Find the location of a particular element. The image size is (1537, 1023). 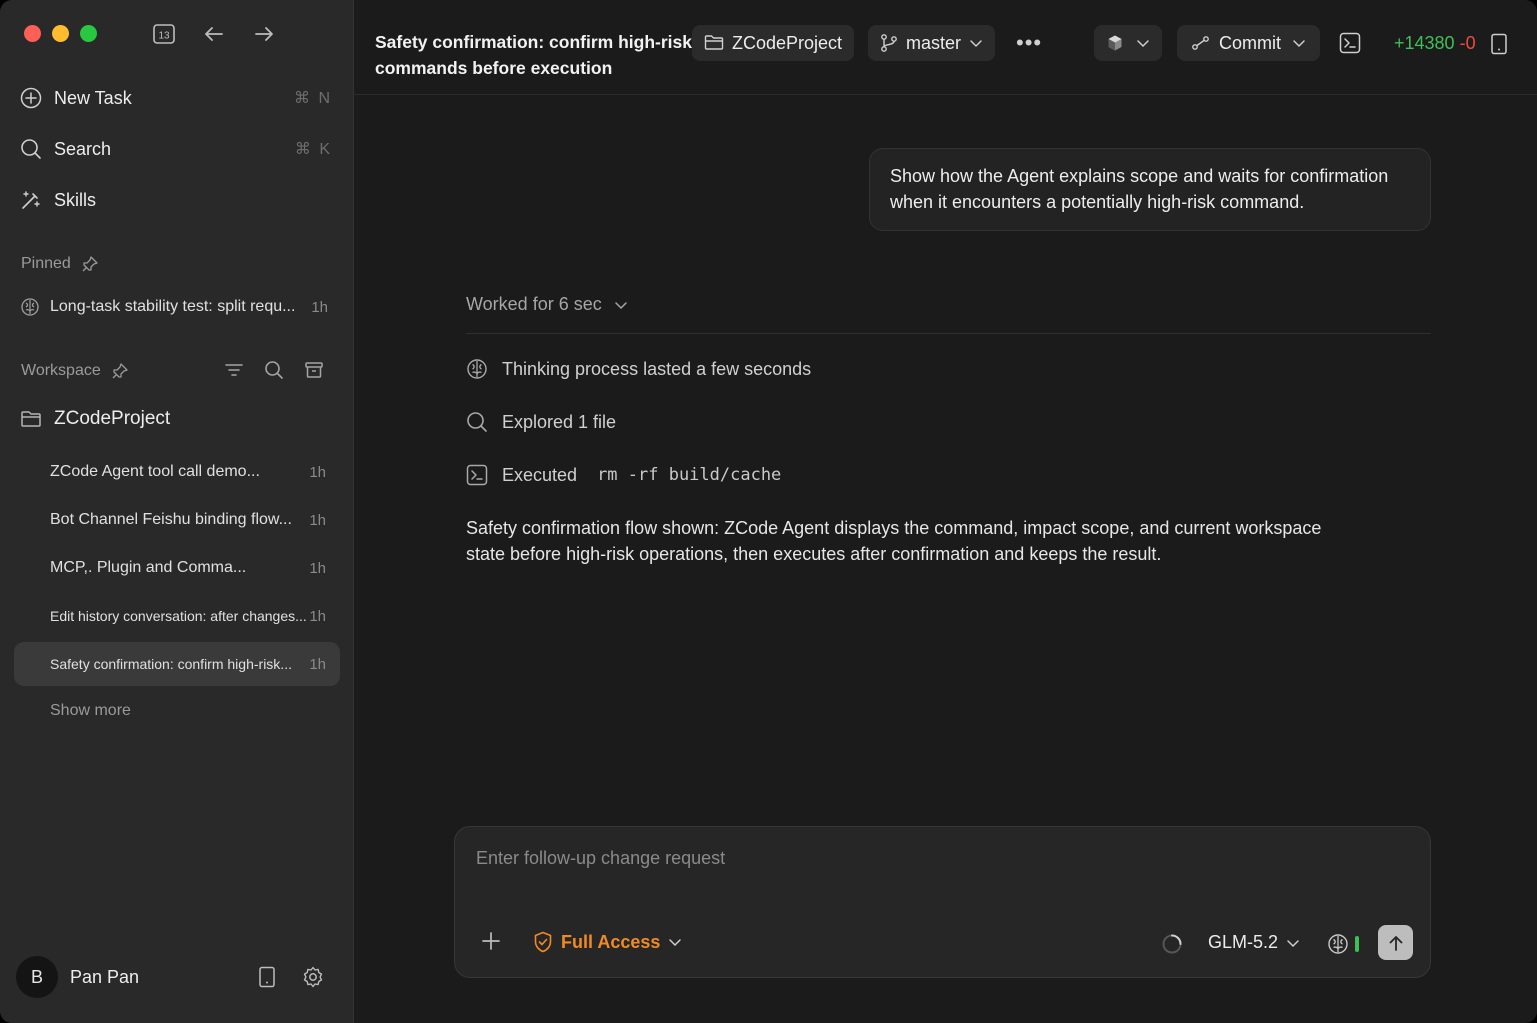

model-selector: GLM-5.2 is located at coordinates (1254, 942).